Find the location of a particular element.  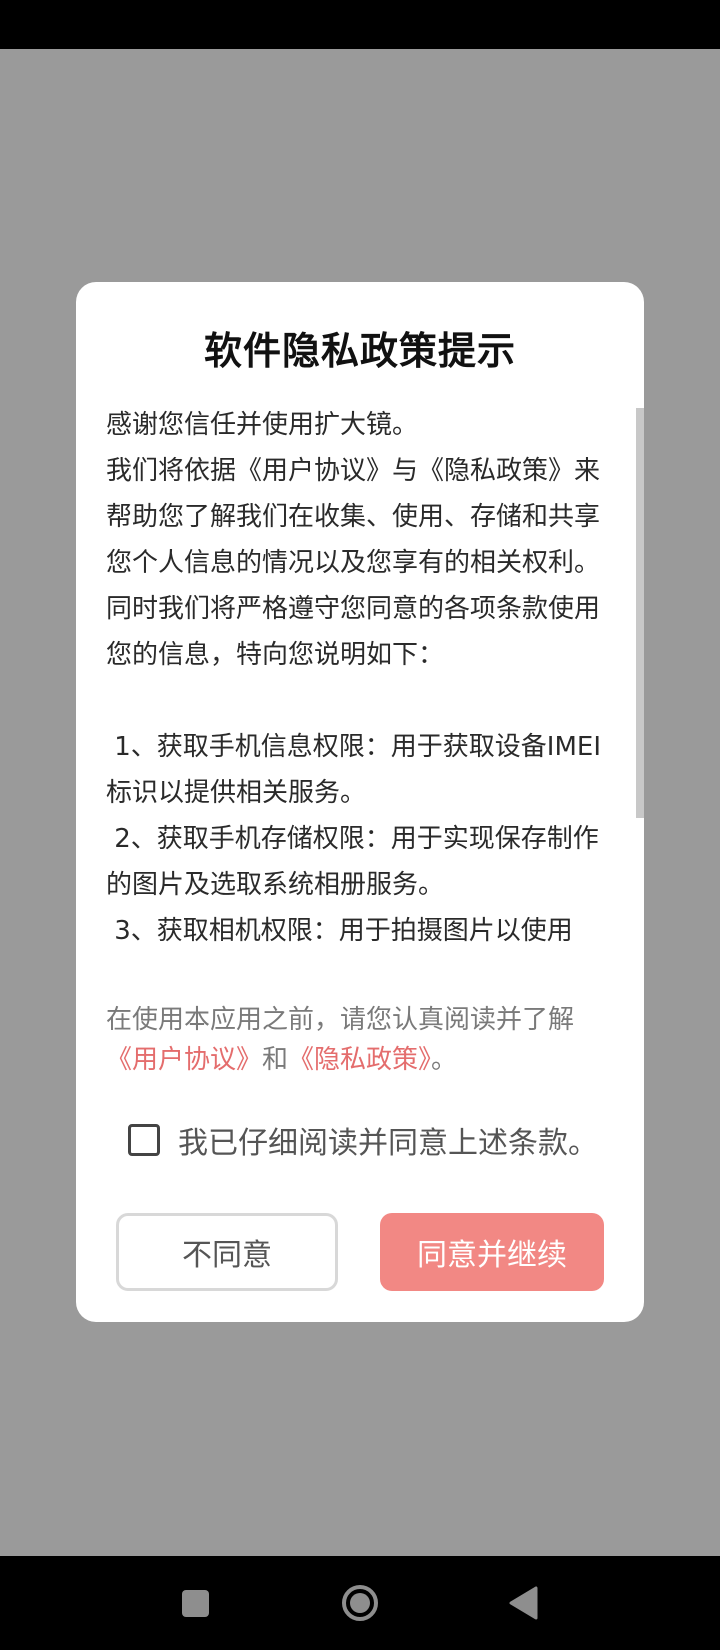

notice-and: 和 is located at coordinates (275, 1060).